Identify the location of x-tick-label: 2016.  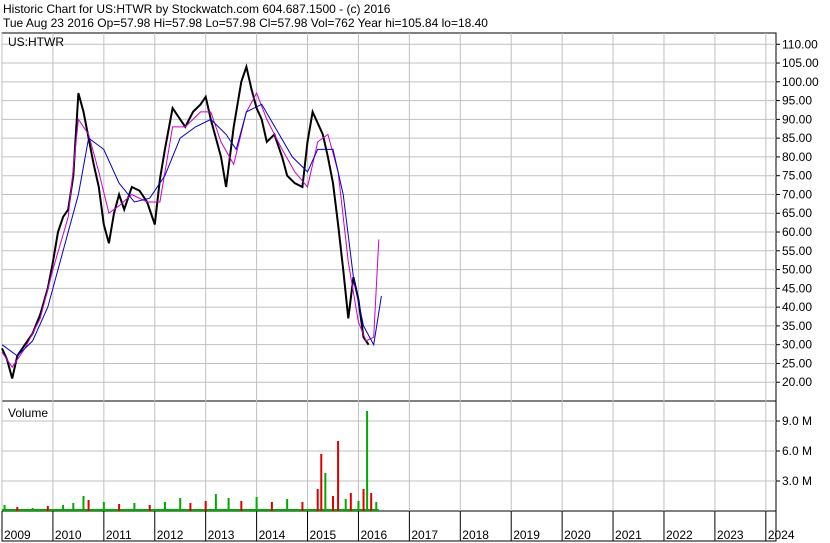
(373, 535).